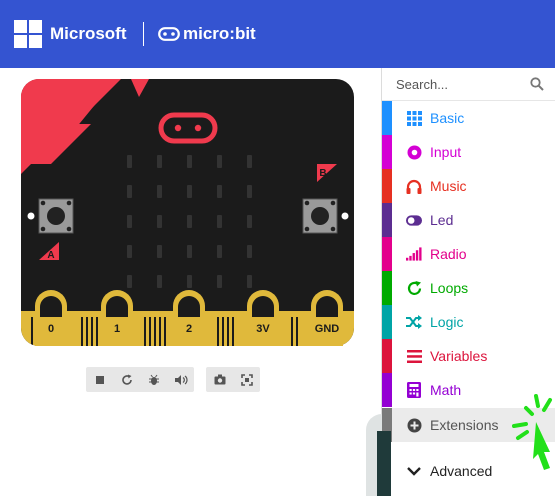  What do you see at coordinates (414, 425) in the screenshot?
I see `plus-circle-icon` at bounding box center [414, 425].